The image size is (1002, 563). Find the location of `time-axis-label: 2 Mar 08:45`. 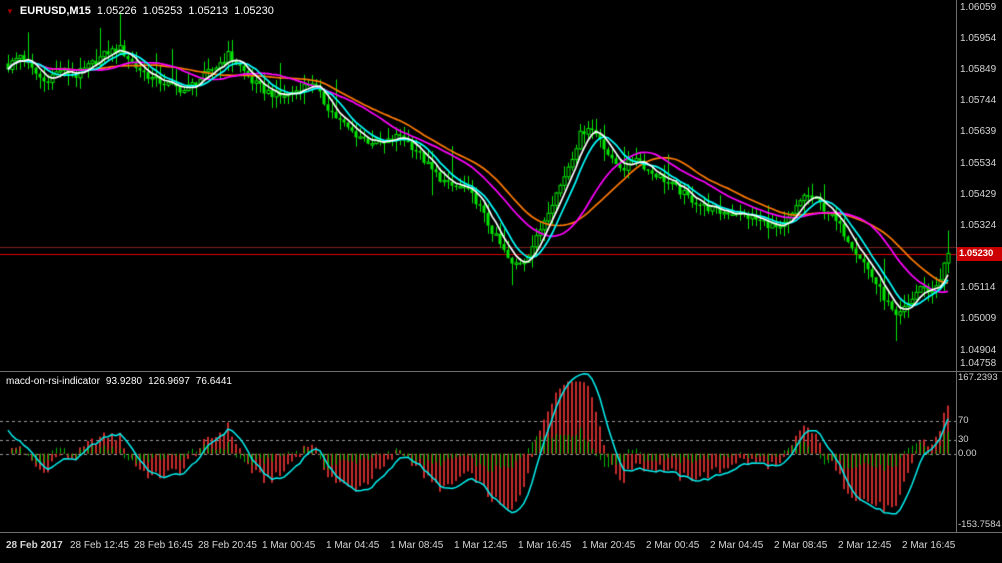

time-axis-label: 2 Mar 08:45 is located at coordinates (801, 545).